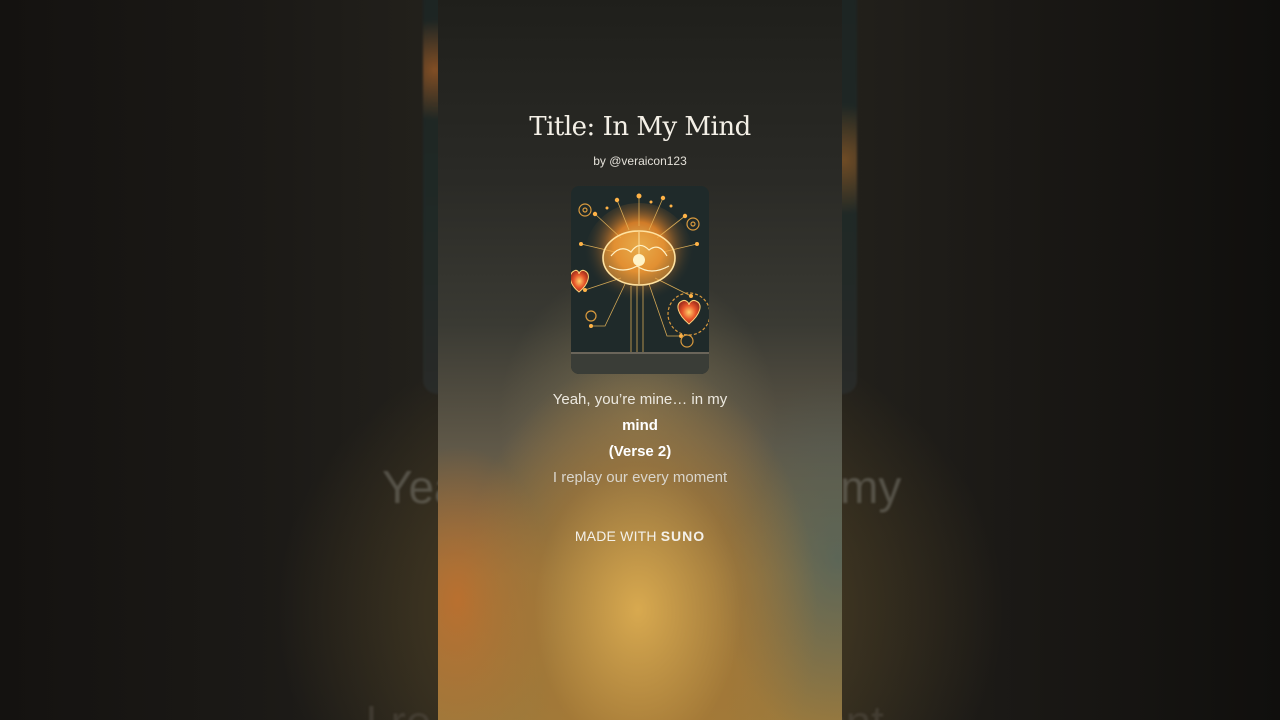 This screenshot has width=1280, height=720. What do you see at coordinates (683, 536) in the screenshot?
I see `suno-logo: SUNO` at bounding box center [683, 536].